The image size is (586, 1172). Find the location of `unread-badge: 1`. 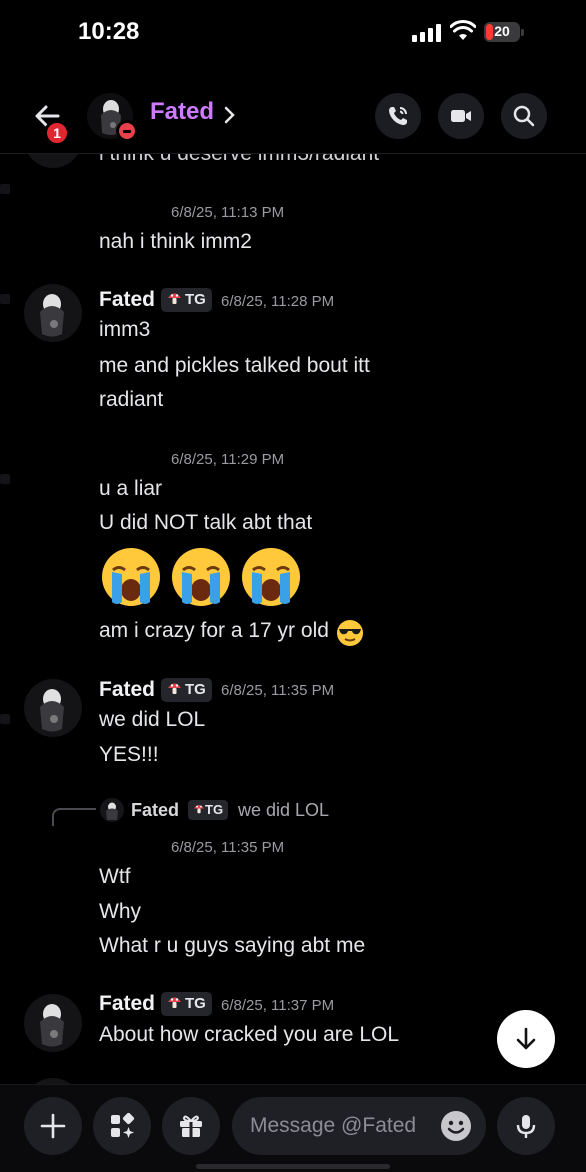

unread-badge: 1 is located at coordinates (57, 133).